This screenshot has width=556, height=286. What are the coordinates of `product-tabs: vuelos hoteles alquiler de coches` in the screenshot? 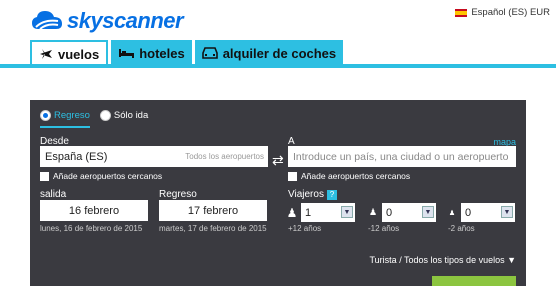 It's located at (187, 53).